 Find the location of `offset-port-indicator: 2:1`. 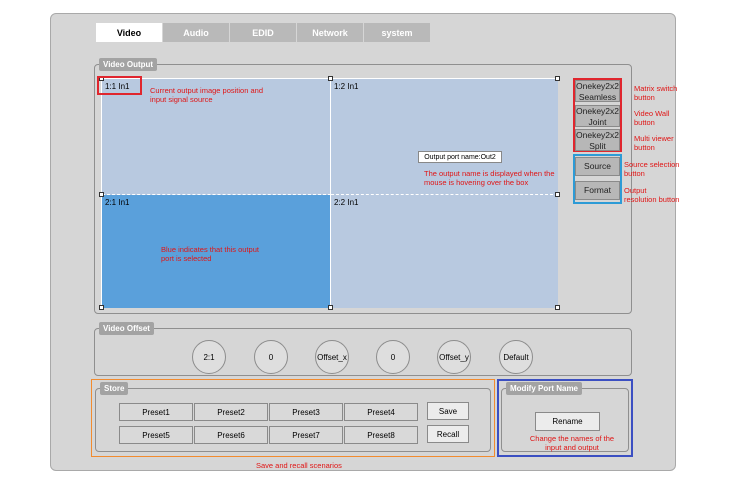

offset-port-indicator: 2:1 is located at coordinates (209, 357).